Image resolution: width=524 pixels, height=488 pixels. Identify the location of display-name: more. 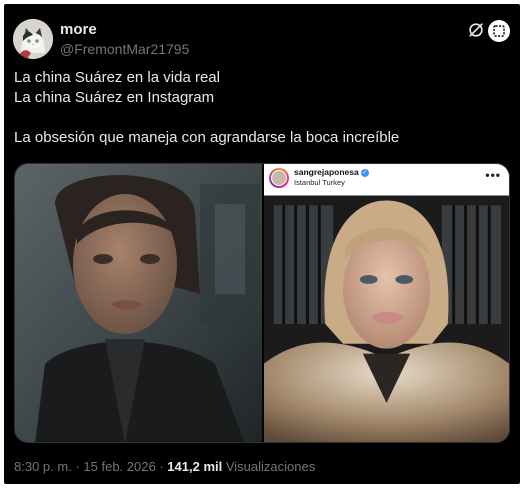
(78, 30).